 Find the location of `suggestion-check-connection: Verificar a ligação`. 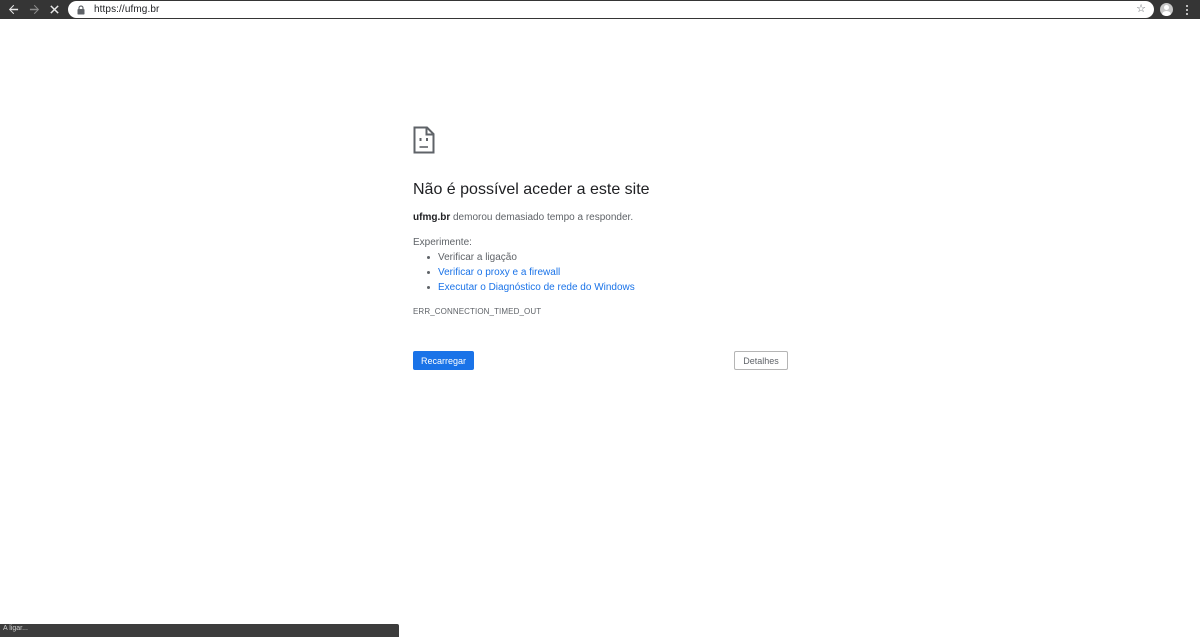

suggestion-check-connection: Verificar a ligação is located at coordinates (477, 257).